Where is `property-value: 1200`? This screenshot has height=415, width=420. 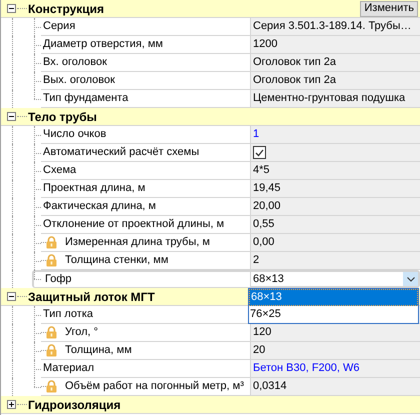 property-value: 1200 is located at coordinates (265, 44).